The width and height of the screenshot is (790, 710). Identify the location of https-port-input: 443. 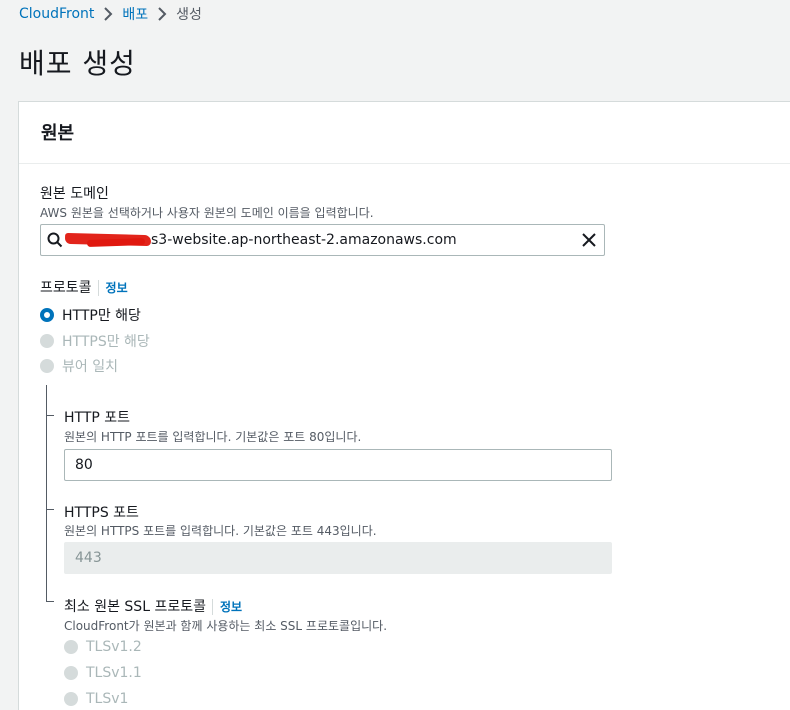
(338, 558).